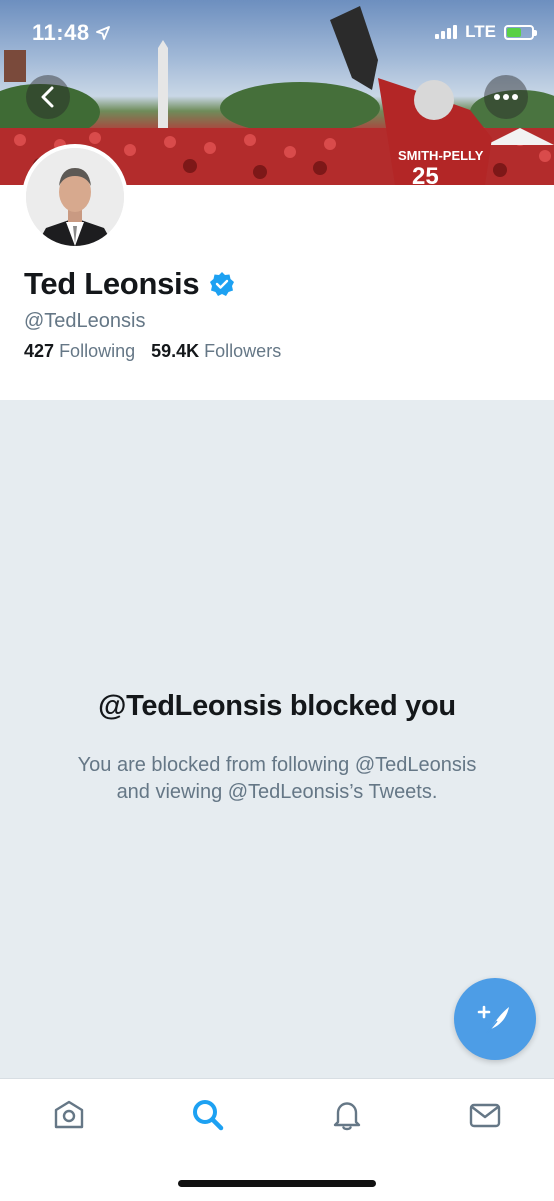  Describe the element at coordinates (97, 351) in the screenshot. I see `following-label: Following` at that location.